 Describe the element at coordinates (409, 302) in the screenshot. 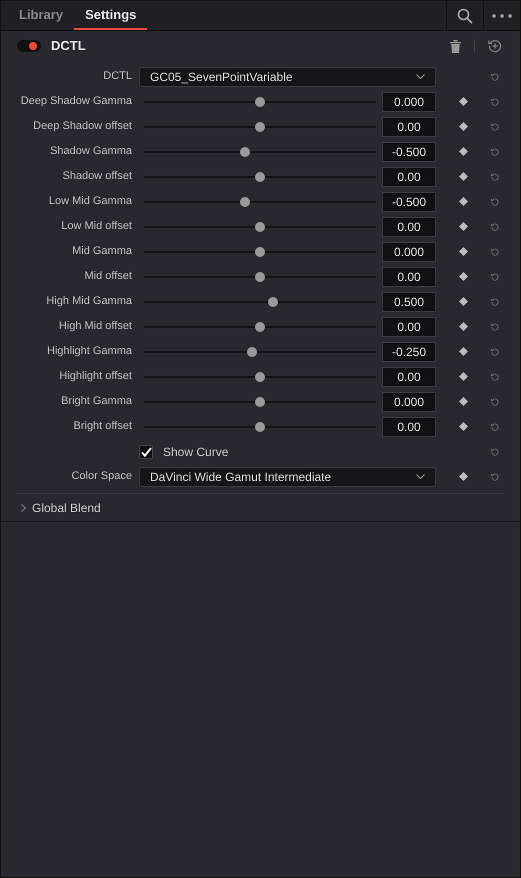

I see `value-field: 0.500` at that location.